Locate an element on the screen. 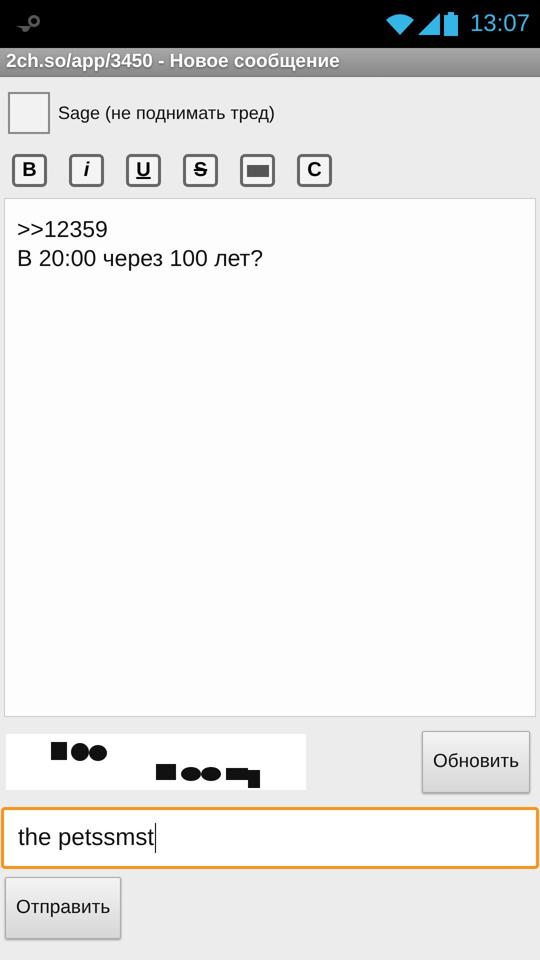  checkbox-label: Sage (не поднимать тред) is located at coordinates (166, 113).